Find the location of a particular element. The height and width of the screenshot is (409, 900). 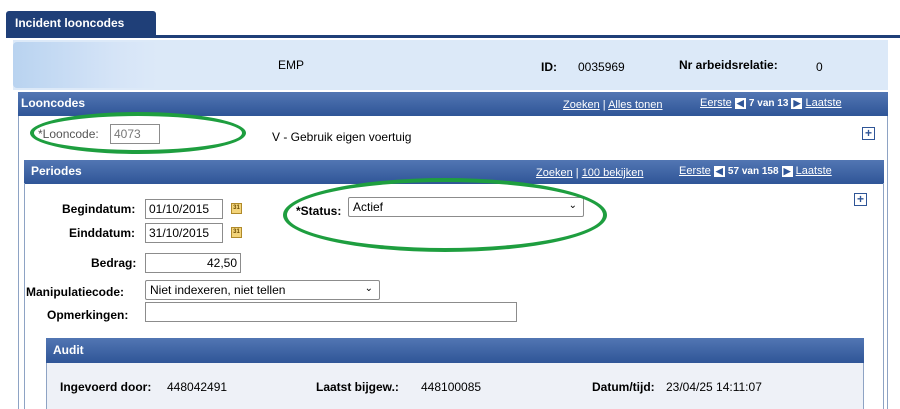

looncodes-first-link: Eerste is located at coordinates (716, 103).